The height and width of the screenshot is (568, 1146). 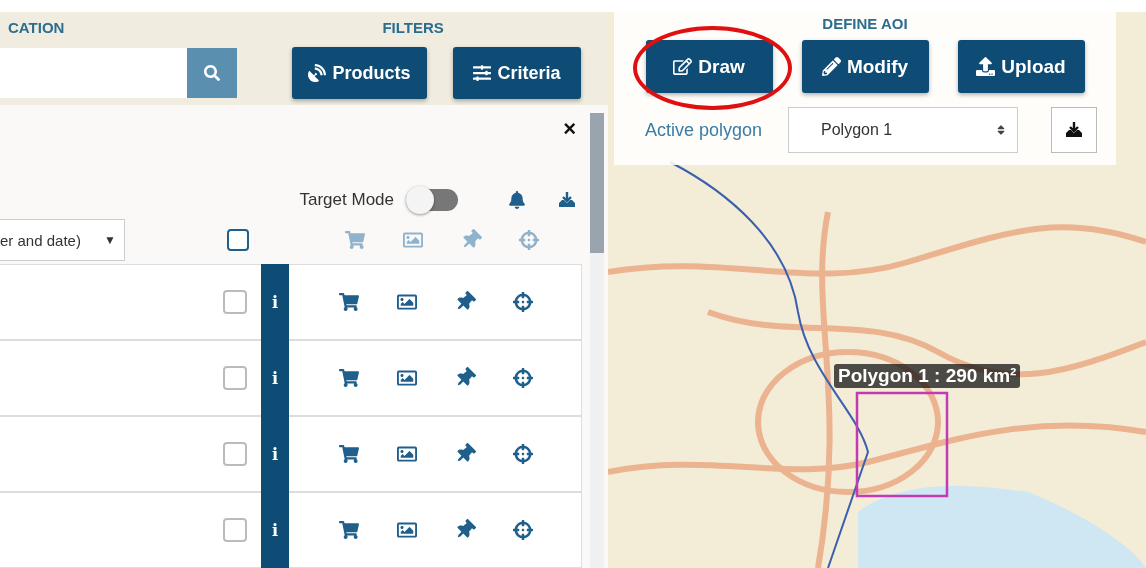 I want to click on aoi-button: Modify, so click(x=865, y=66).